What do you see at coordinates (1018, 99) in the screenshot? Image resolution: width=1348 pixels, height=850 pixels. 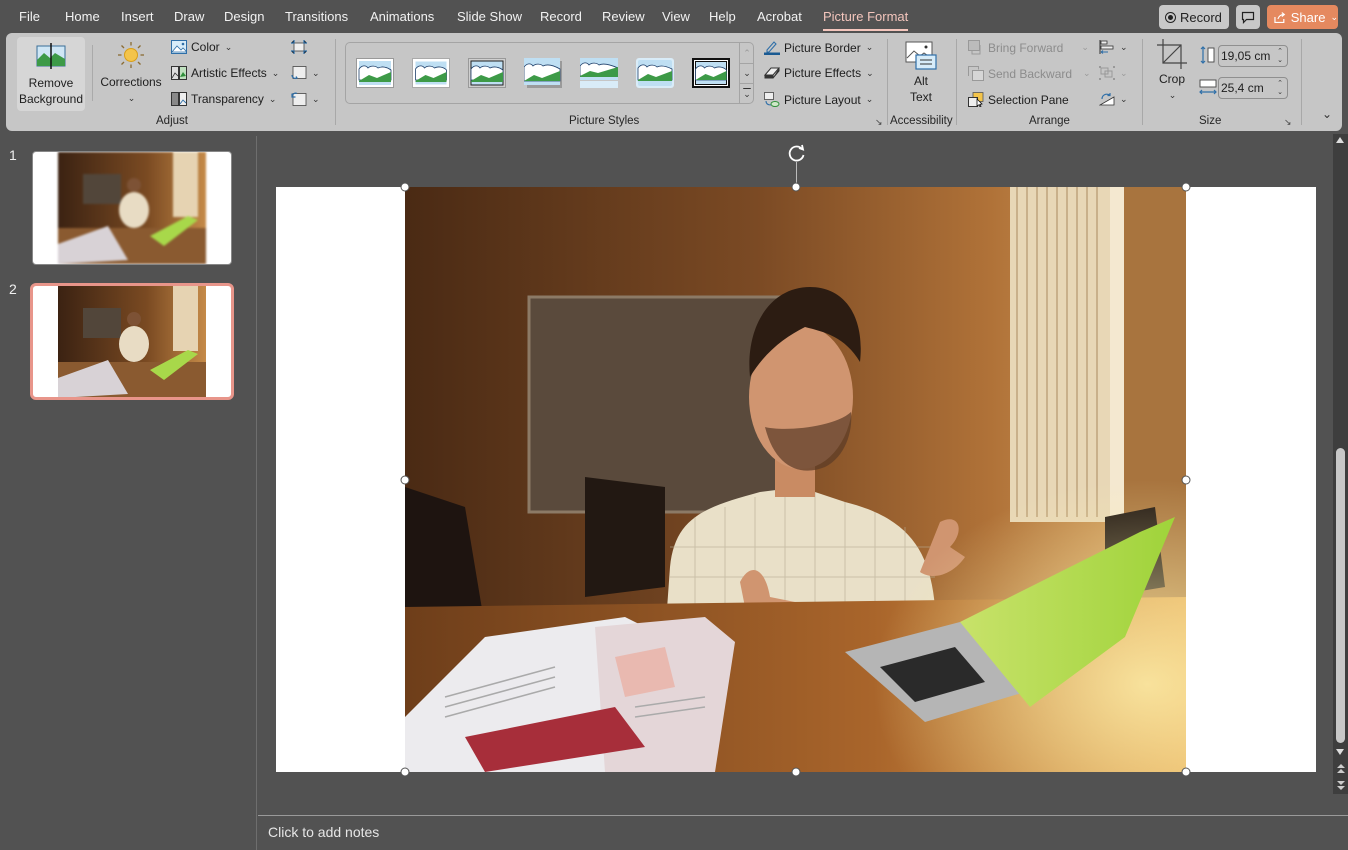 I see `selection-pane-button: Selection Pane` at bounding box center [1018, 99].